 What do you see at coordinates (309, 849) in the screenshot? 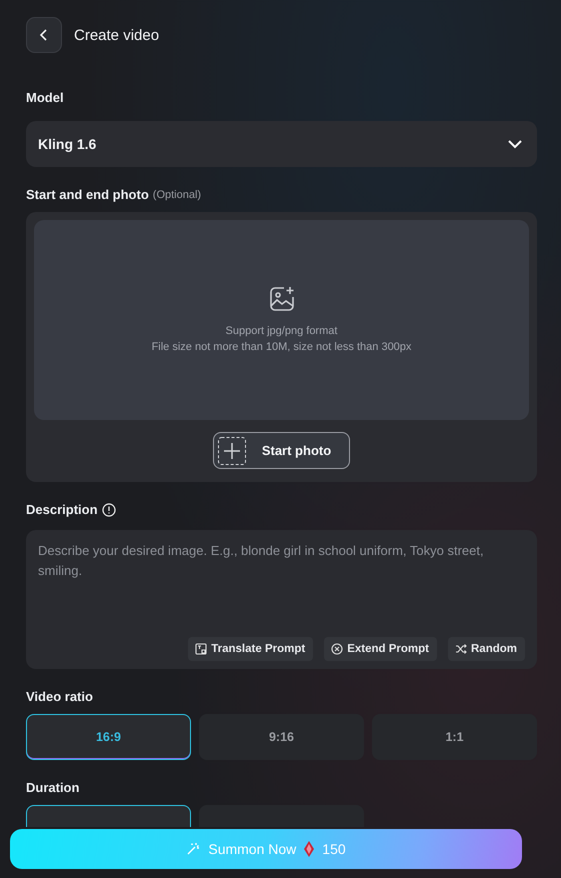
I see `gem-icon` at bounding box center [309, 849].